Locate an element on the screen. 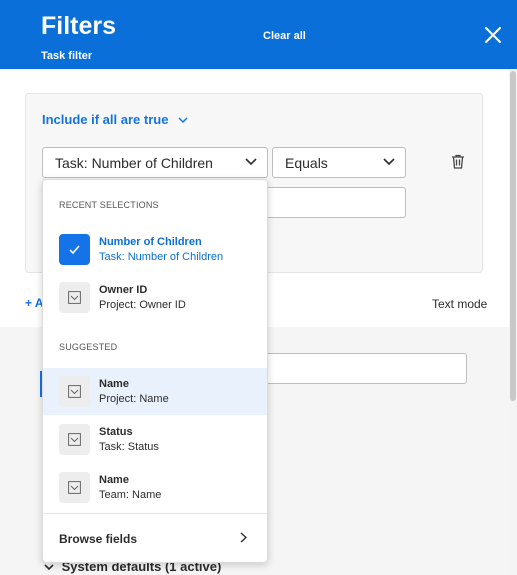 The height and width of the screenshot is (575, 517). option-source: Project: Name is located at coordinates (134, 399).